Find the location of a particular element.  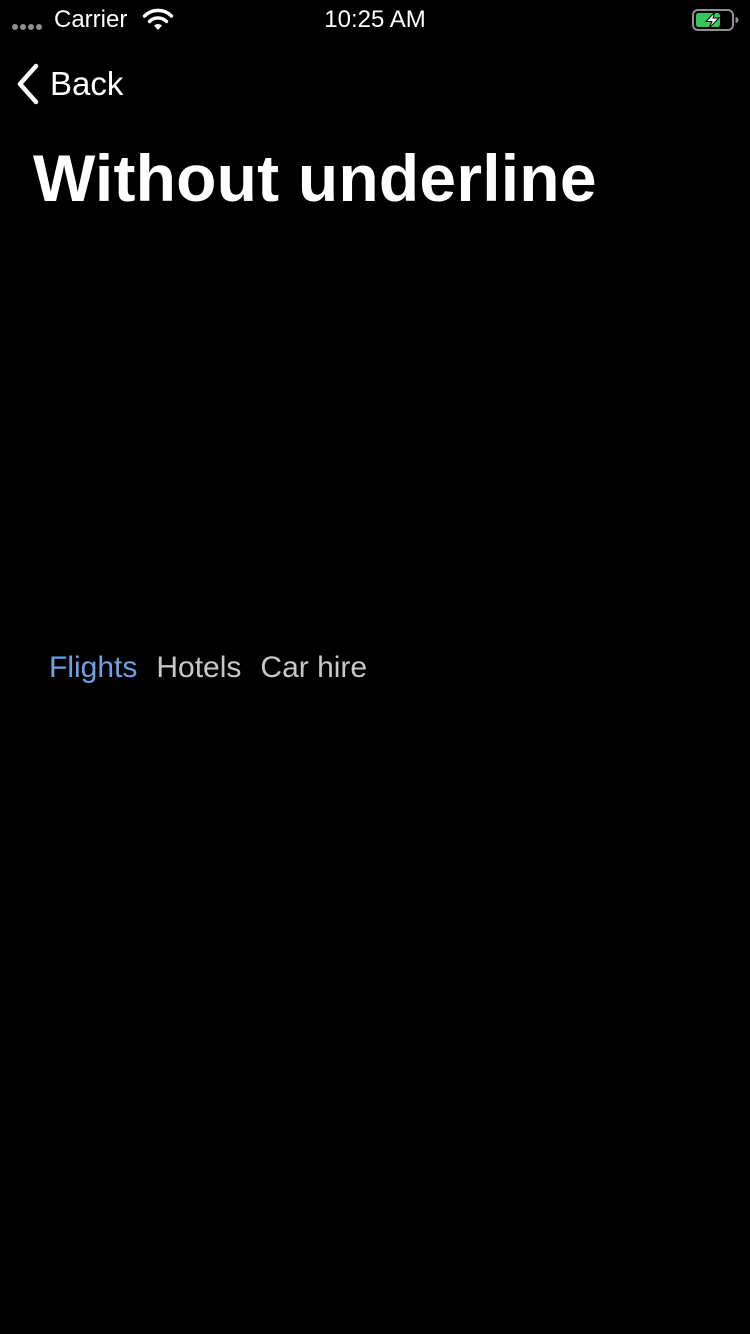

tab-car-hire: Car hire is located at coordinates (313, 668).